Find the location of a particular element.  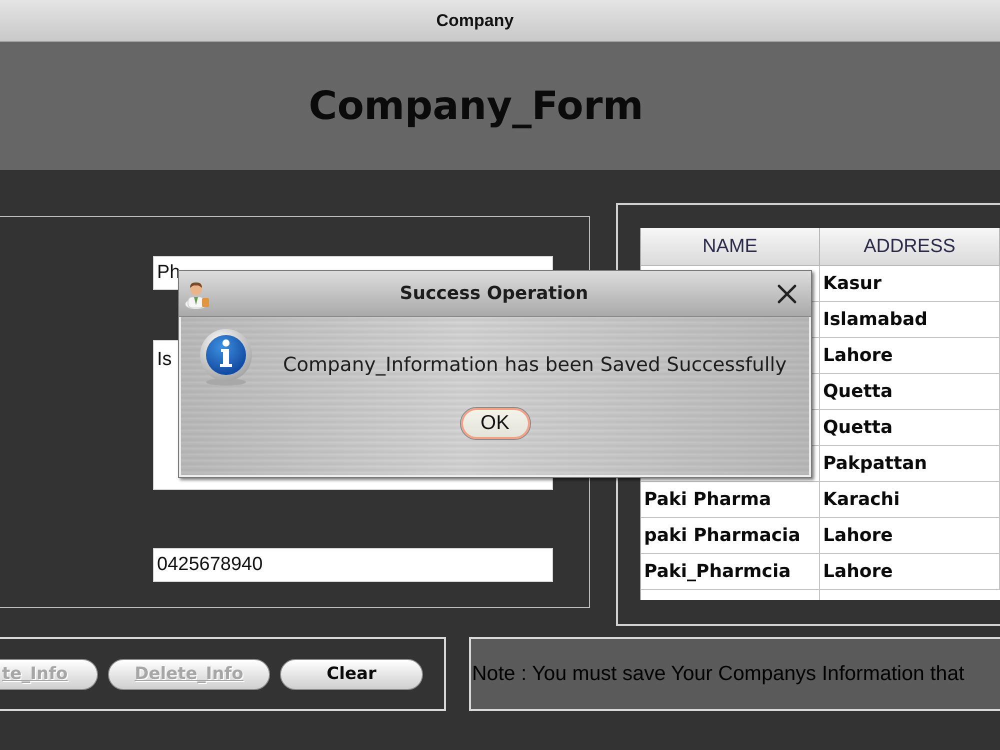

action-button: Clear is located at coordinates (351, 674).